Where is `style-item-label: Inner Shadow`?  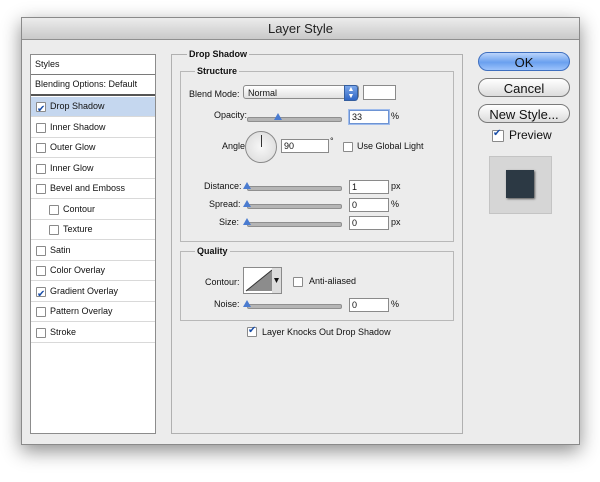
style-item-label: Inner Shadow is located at coordinates (78, 126).